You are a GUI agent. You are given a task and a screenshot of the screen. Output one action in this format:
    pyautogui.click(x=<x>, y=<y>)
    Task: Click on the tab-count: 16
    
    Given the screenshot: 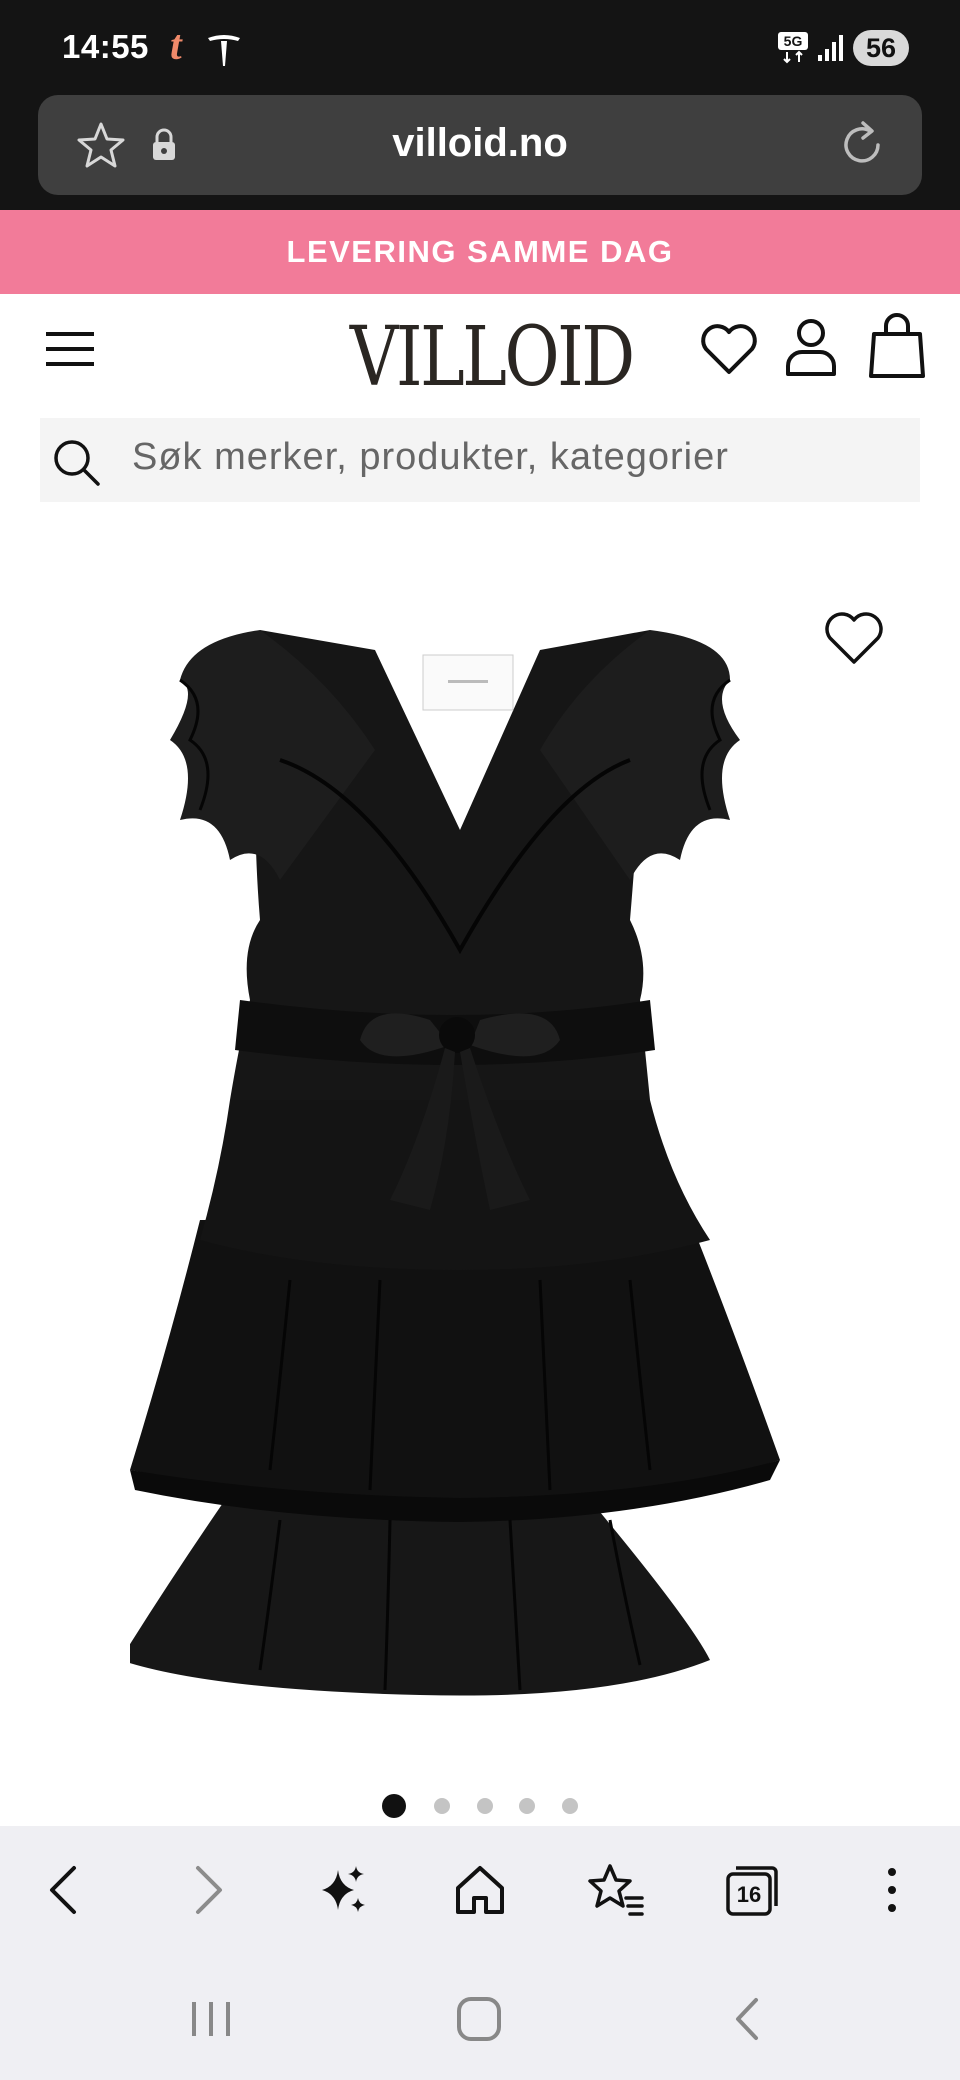 What is the action you would take?
    pyautogui.click(x=749, y=1894)
    